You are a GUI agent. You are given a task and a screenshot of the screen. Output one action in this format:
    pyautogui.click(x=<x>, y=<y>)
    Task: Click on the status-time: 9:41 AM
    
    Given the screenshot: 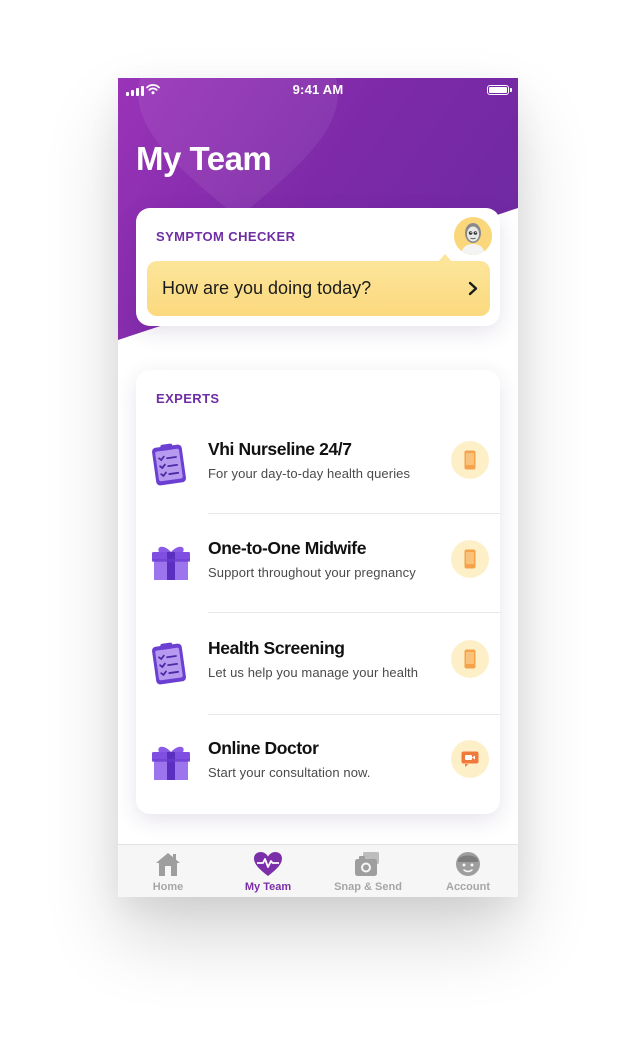 What is the action you would take?
    pyautogui.click(x=318, y=89)
    